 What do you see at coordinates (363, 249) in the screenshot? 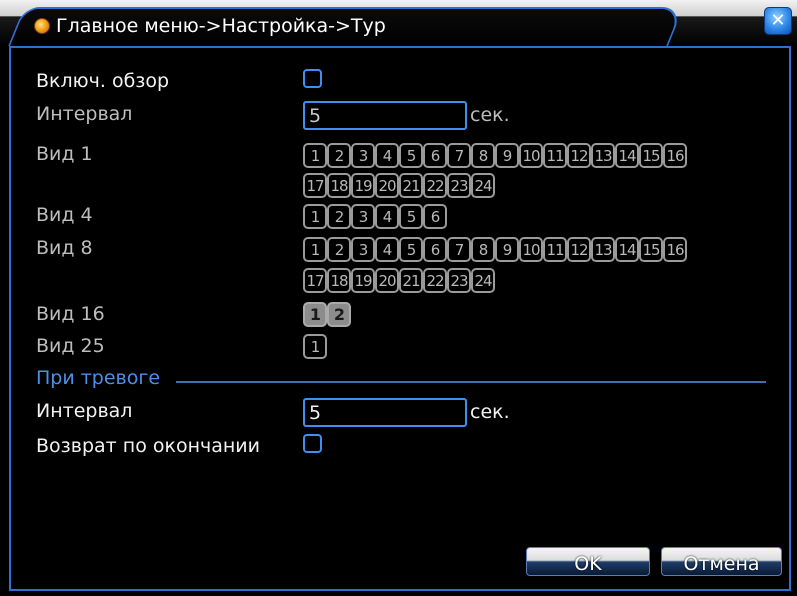
I see `view8-channel-3-toggle: 3` at bounding box center [363, 249].